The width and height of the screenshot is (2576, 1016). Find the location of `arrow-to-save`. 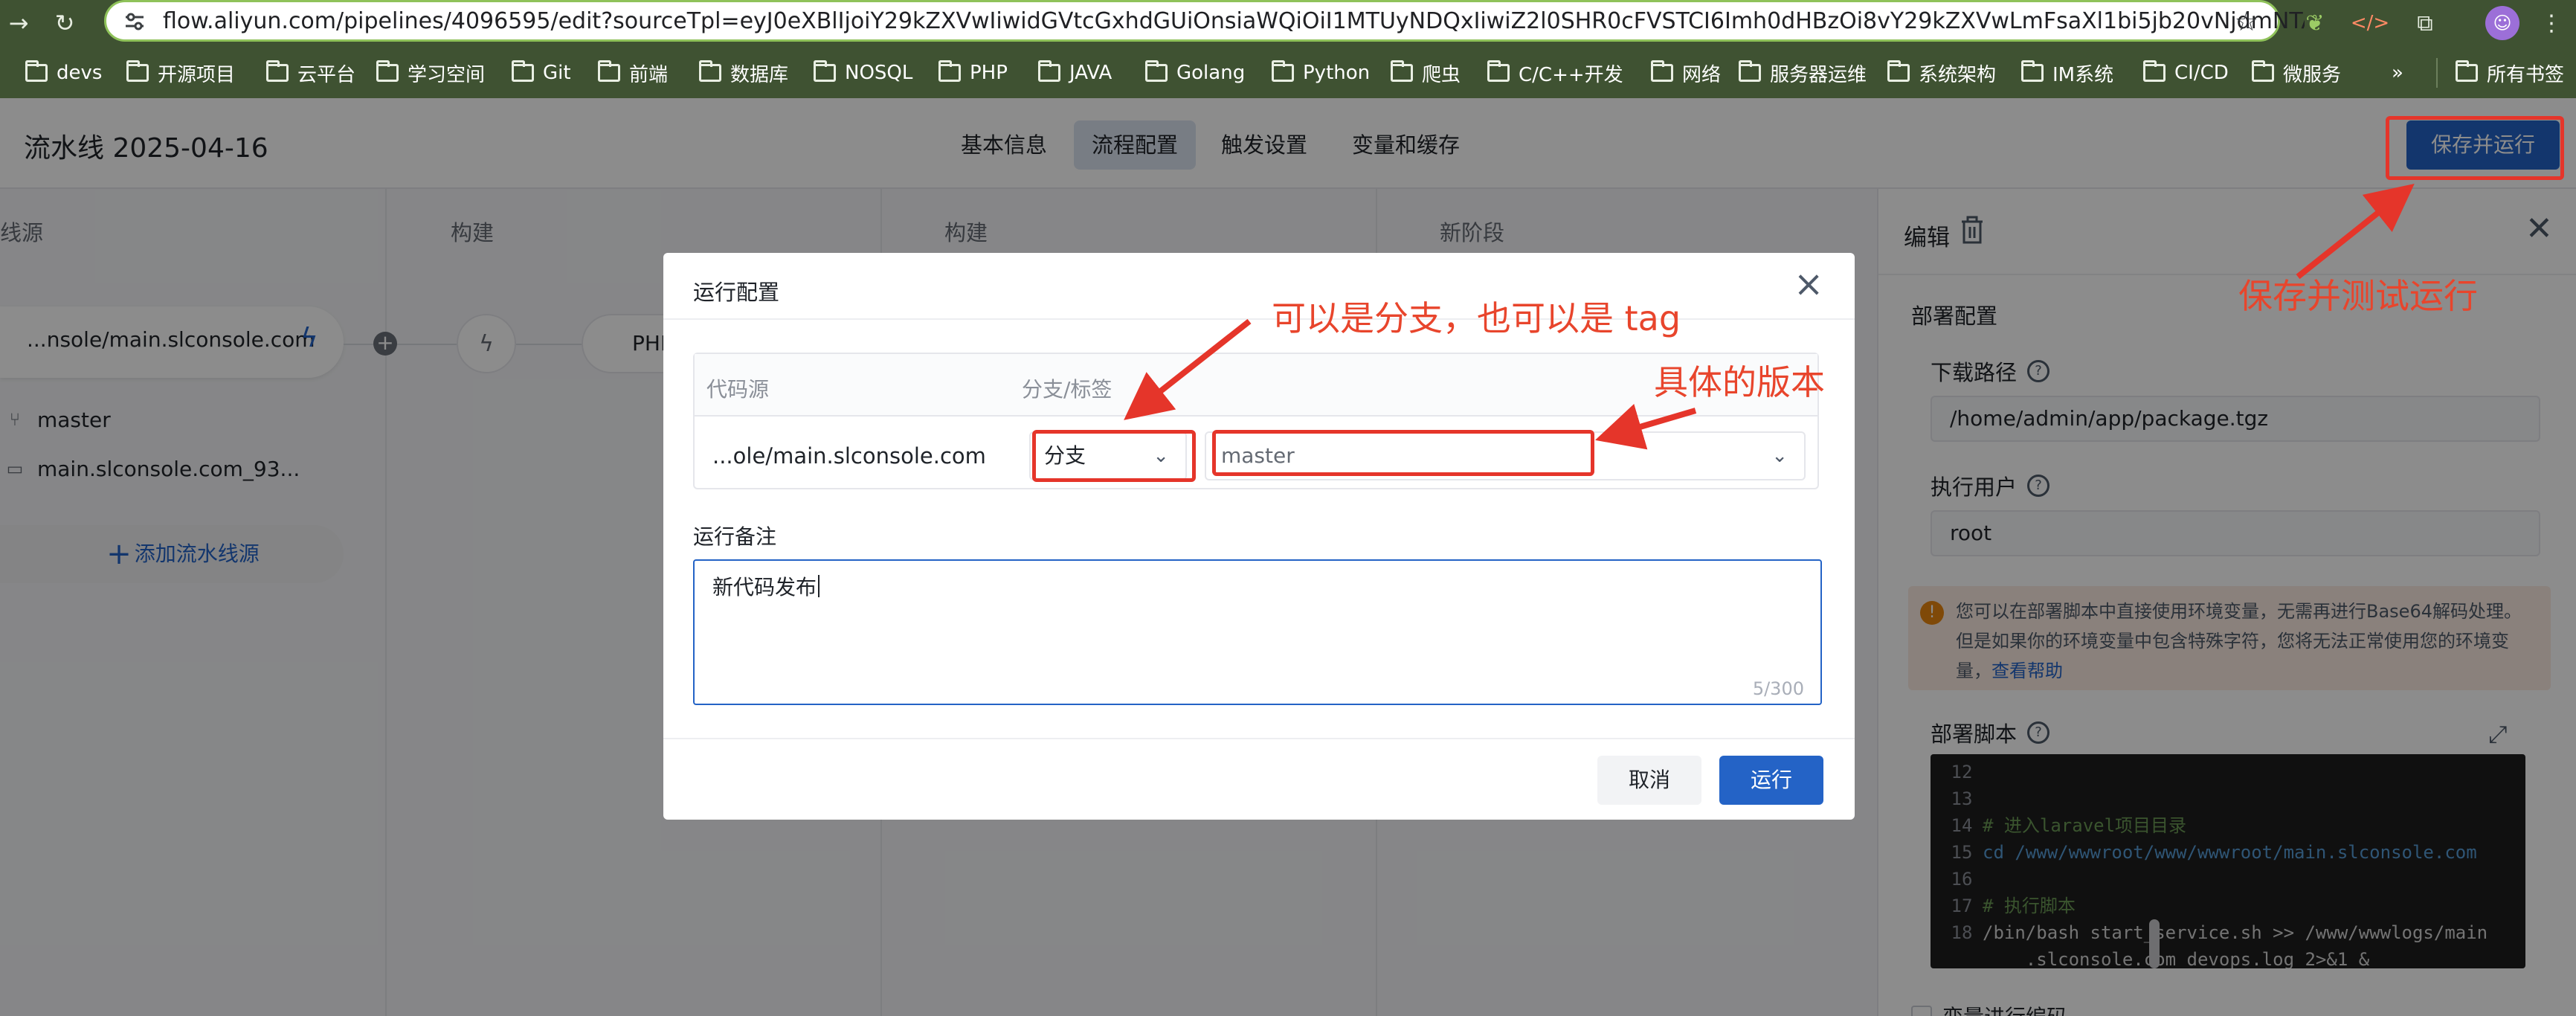

arrow-to-save is located at coordinates (2355, 232).